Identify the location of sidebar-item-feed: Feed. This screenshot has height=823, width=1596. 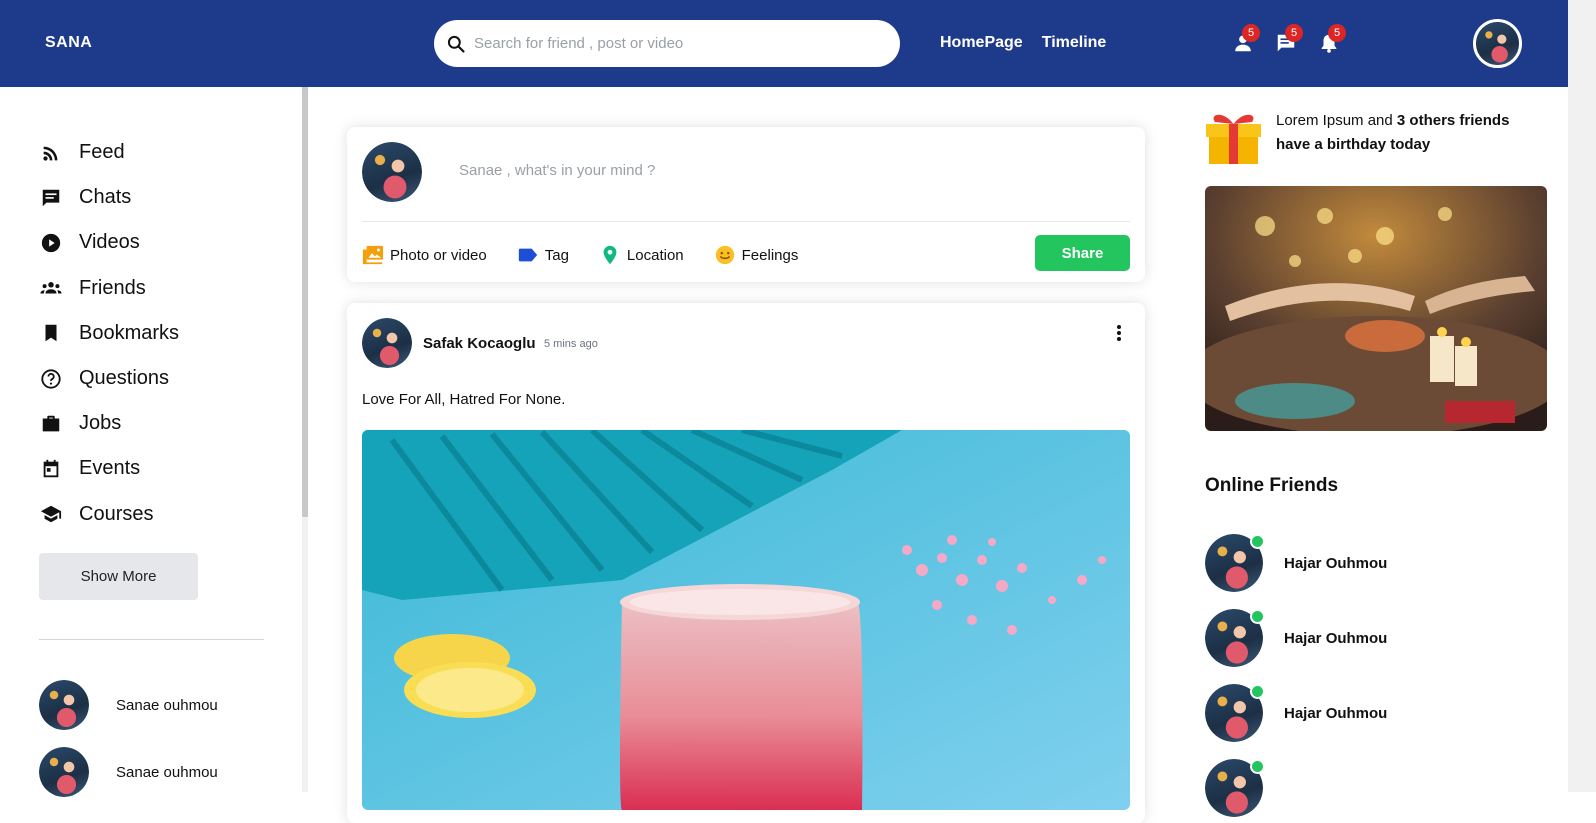
(109, 152).